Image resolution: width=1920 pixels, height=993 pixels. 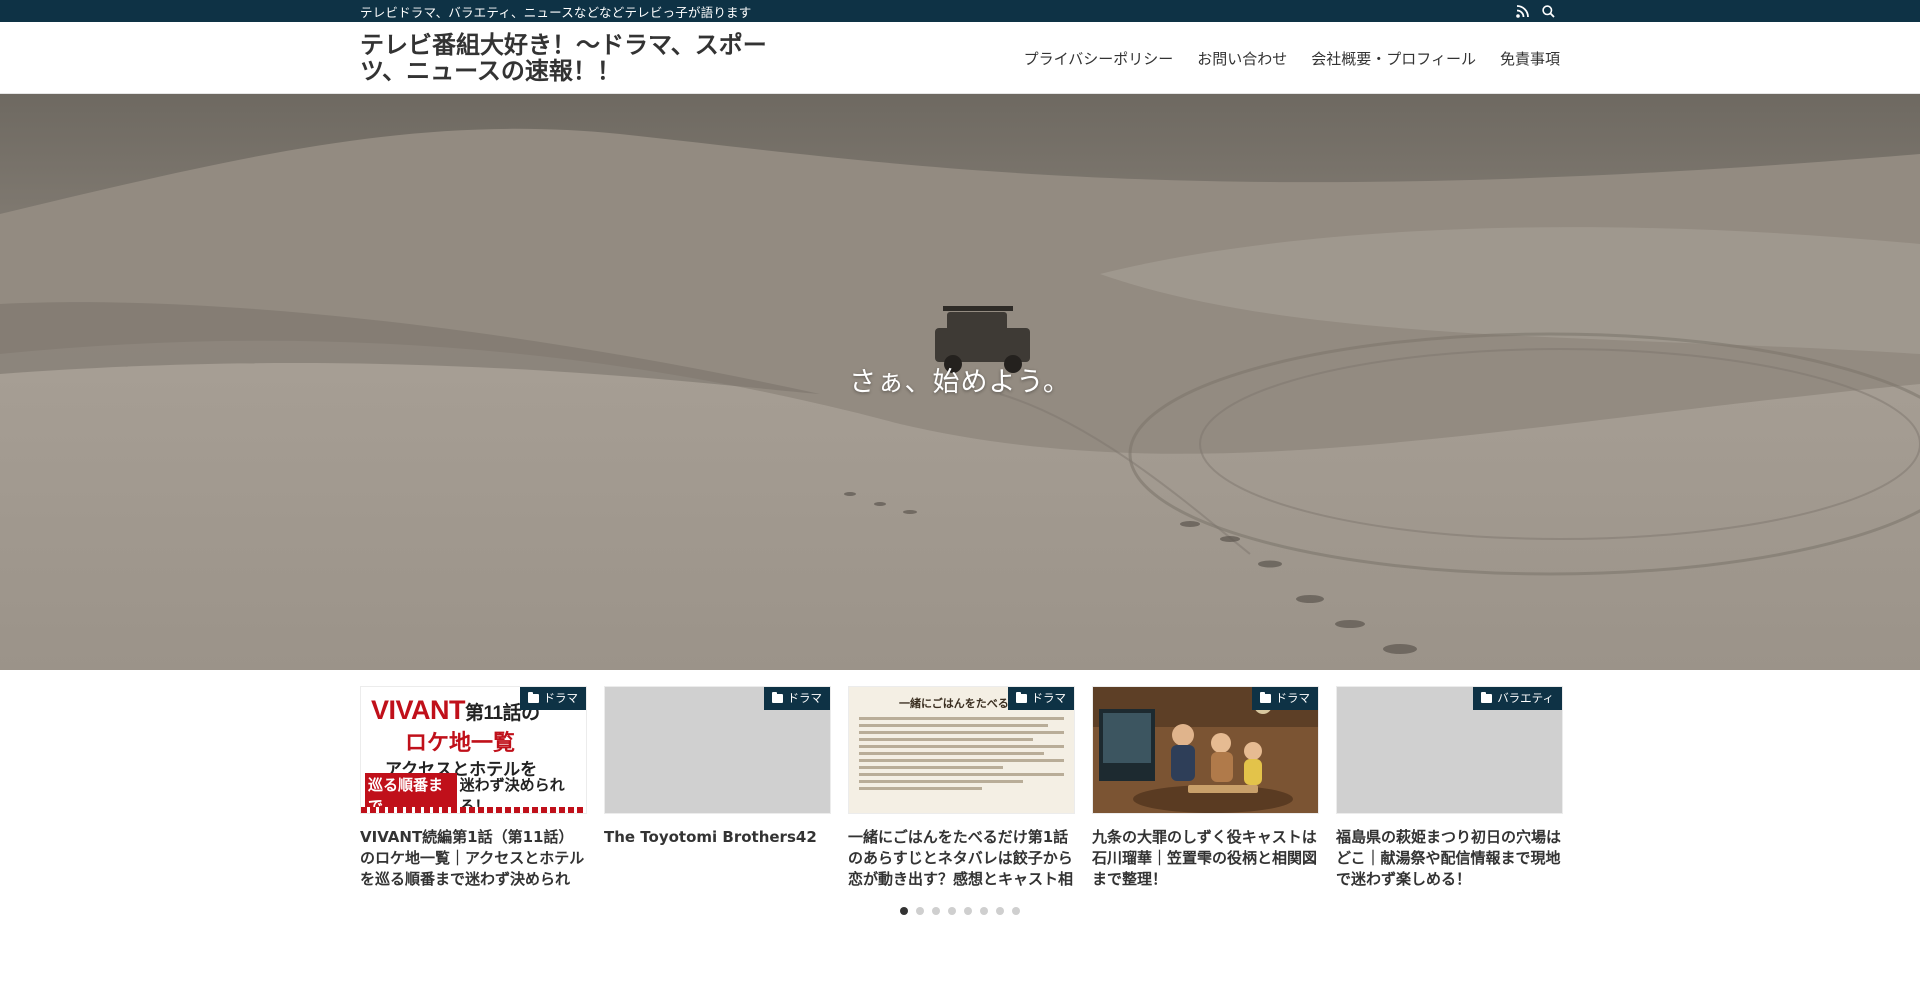 What do you see at coordinates (1393, 58) in the screenshot?
I see `nav-item-company-profile: 会社概要・プロフィール` at bounding box center [1393, 58].